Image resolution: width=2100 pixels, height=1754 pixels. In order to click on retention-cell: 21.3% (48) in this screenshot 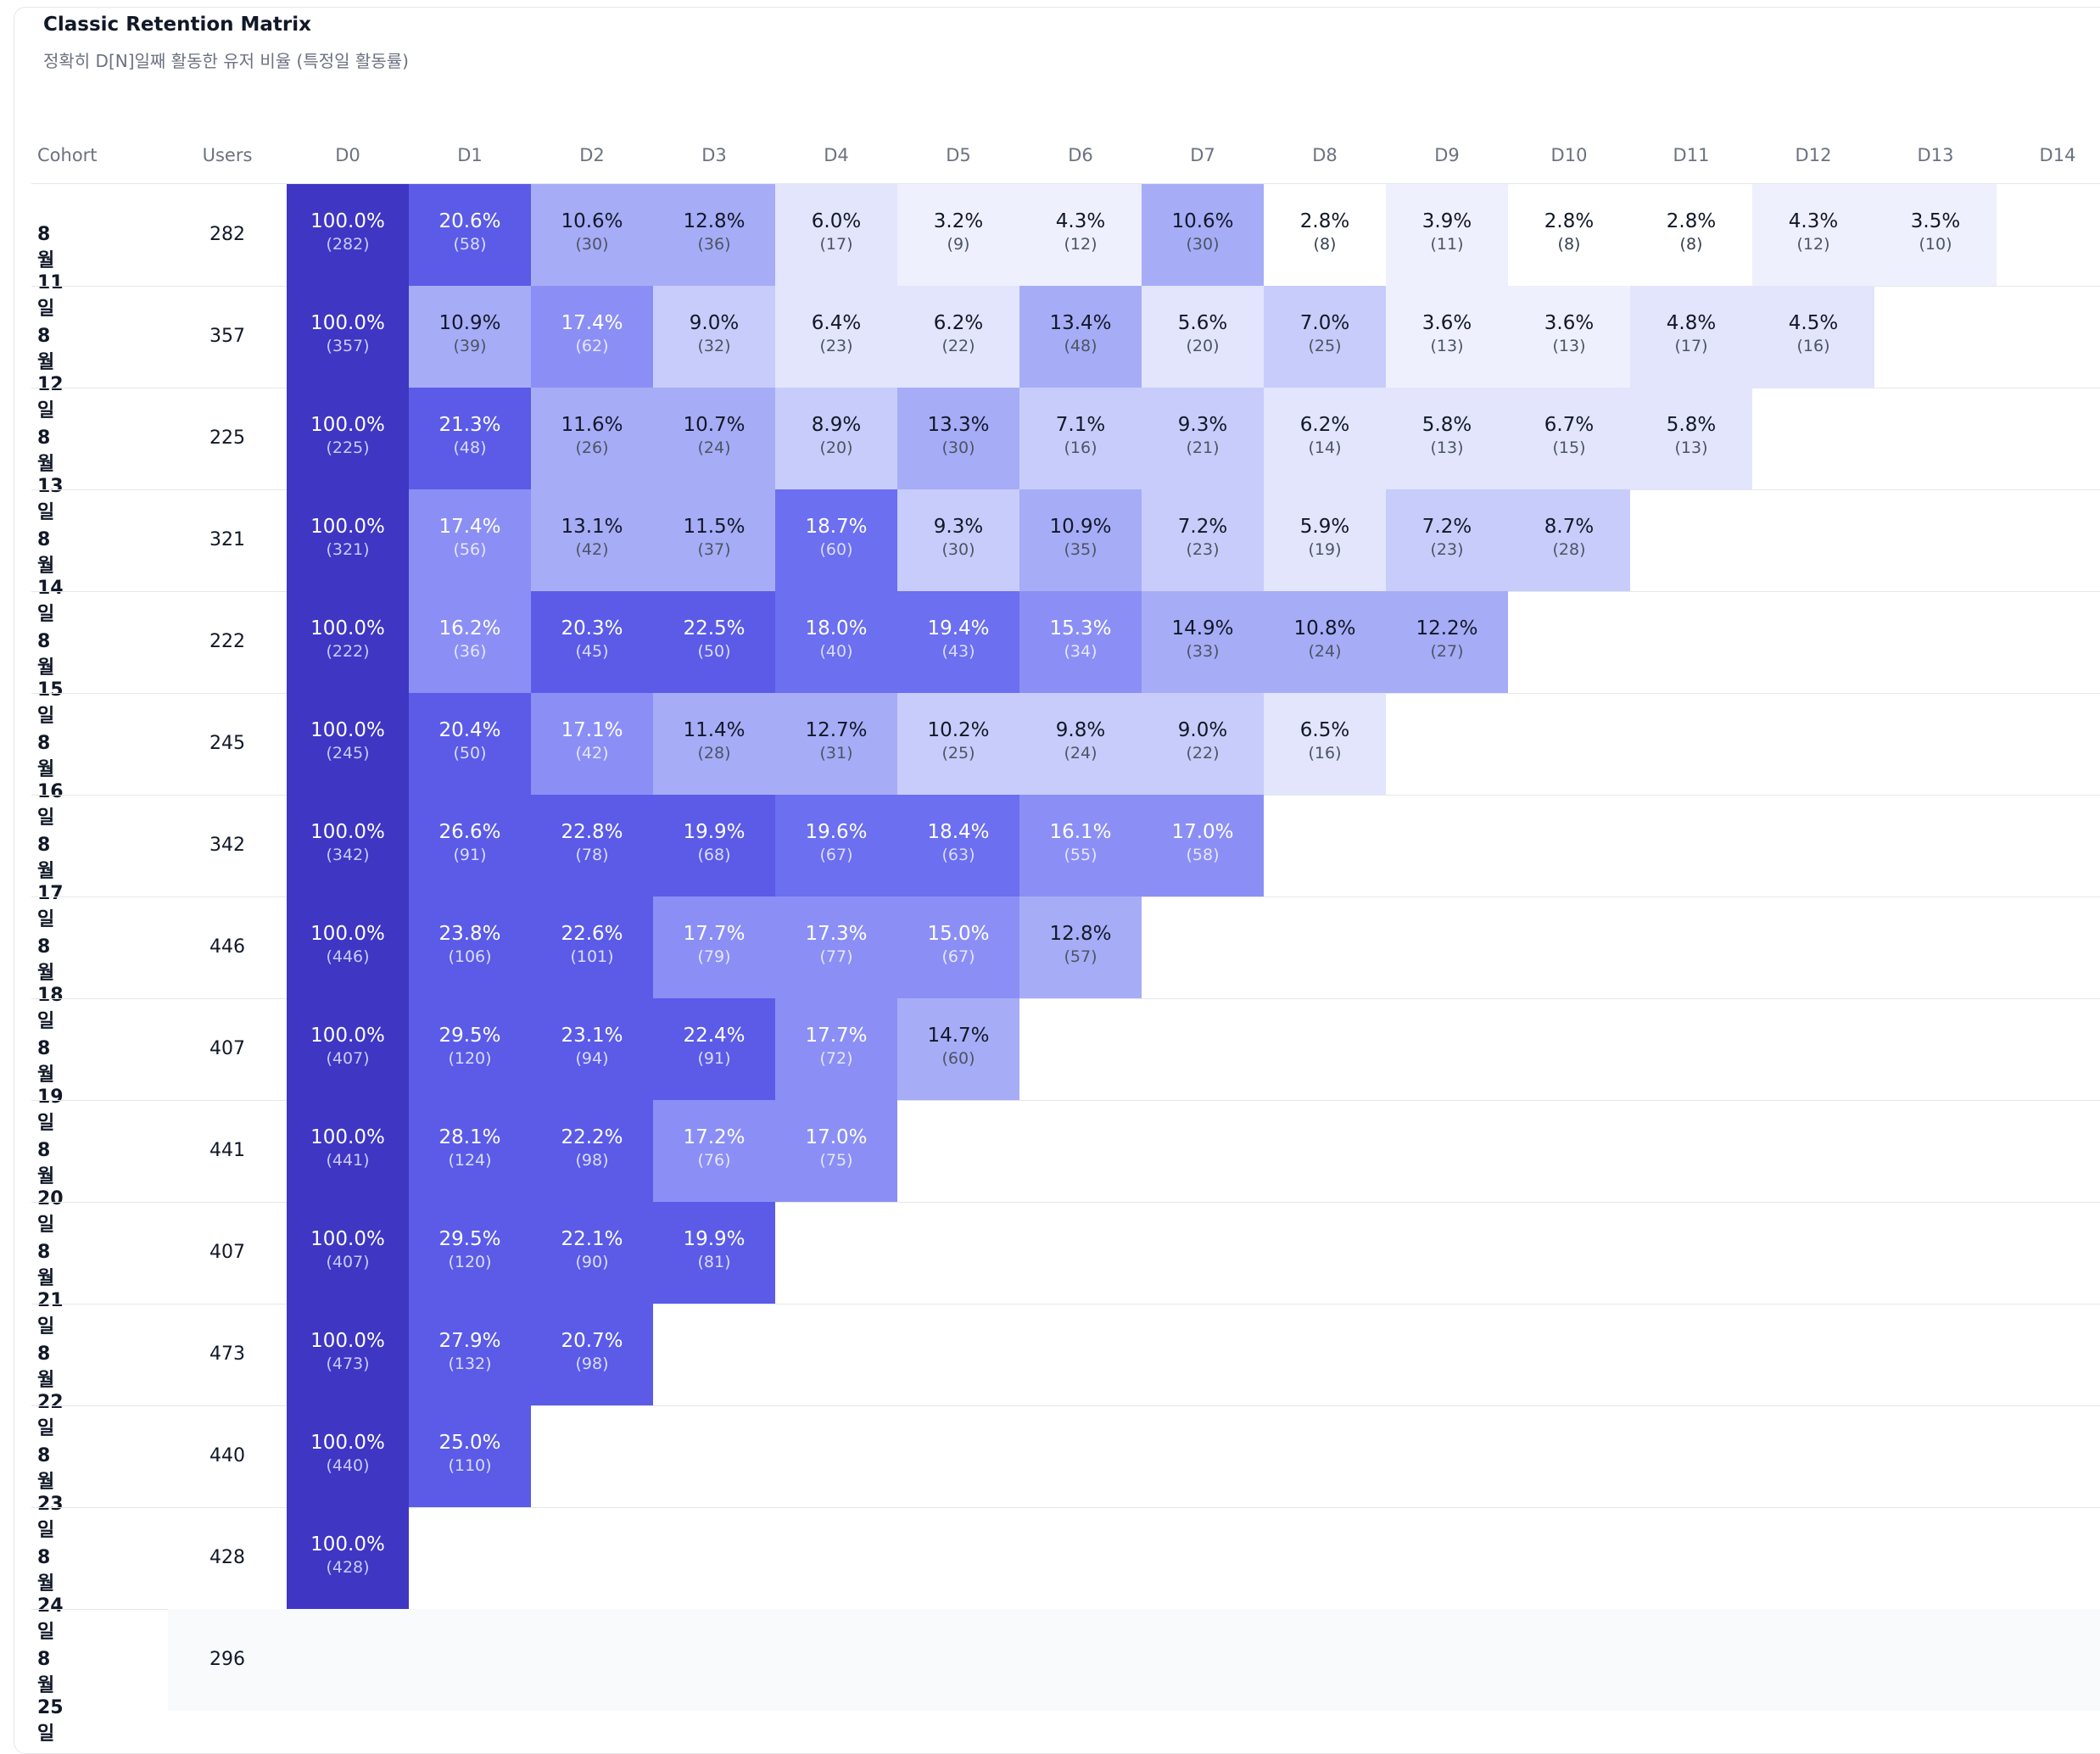, I will do `click(470, 438)`.